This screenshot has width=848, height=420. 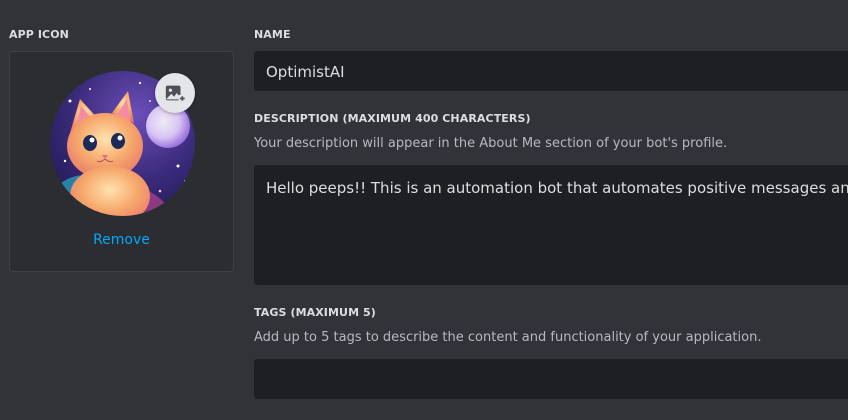 I want to click on name-input: OptimistAI, so click(x=551, y=71).